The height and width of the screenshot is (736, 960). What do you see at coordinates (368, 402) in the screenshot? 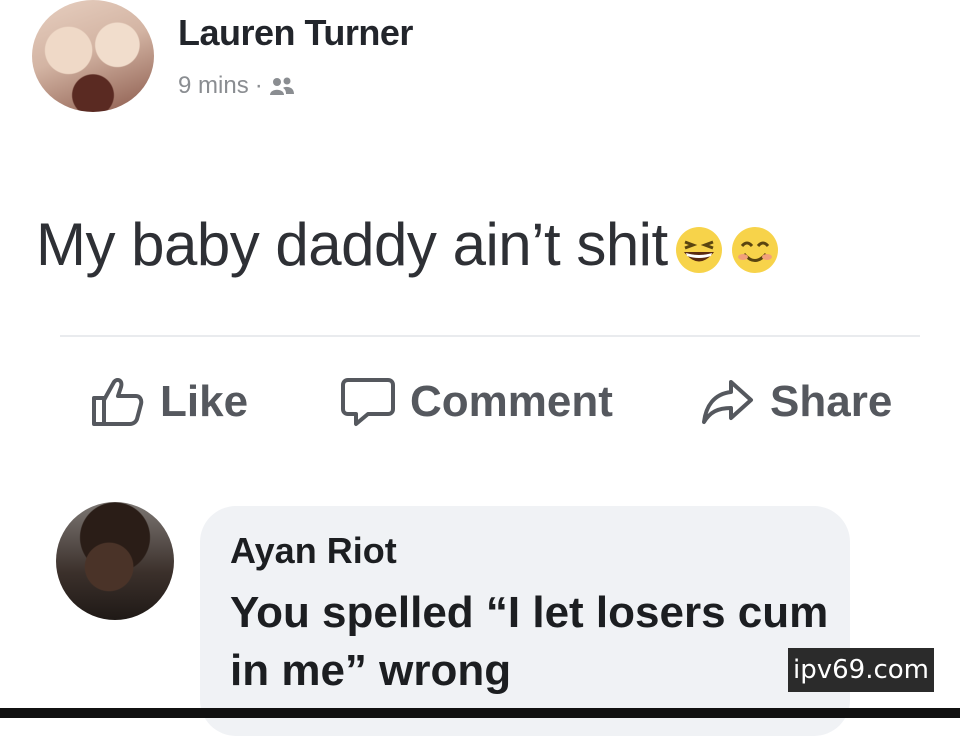
I see `speech-bubble-icon` at bounding box center [368, 402].